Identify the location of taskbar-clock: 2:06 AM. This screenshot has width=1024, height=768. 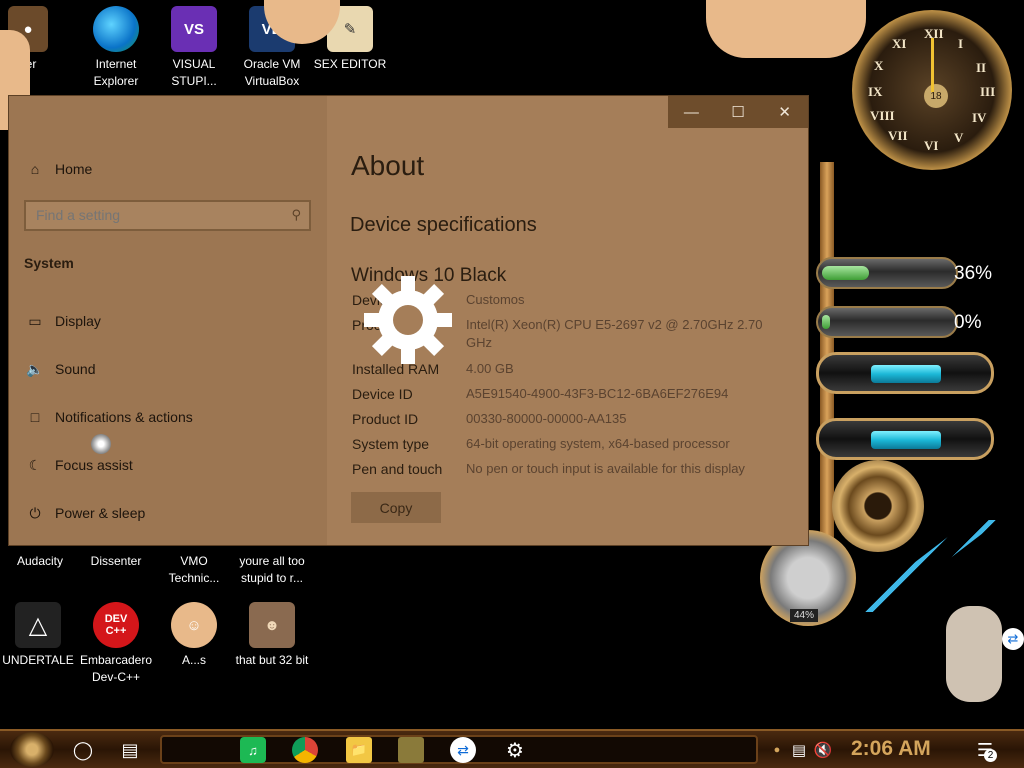
(891, 749).